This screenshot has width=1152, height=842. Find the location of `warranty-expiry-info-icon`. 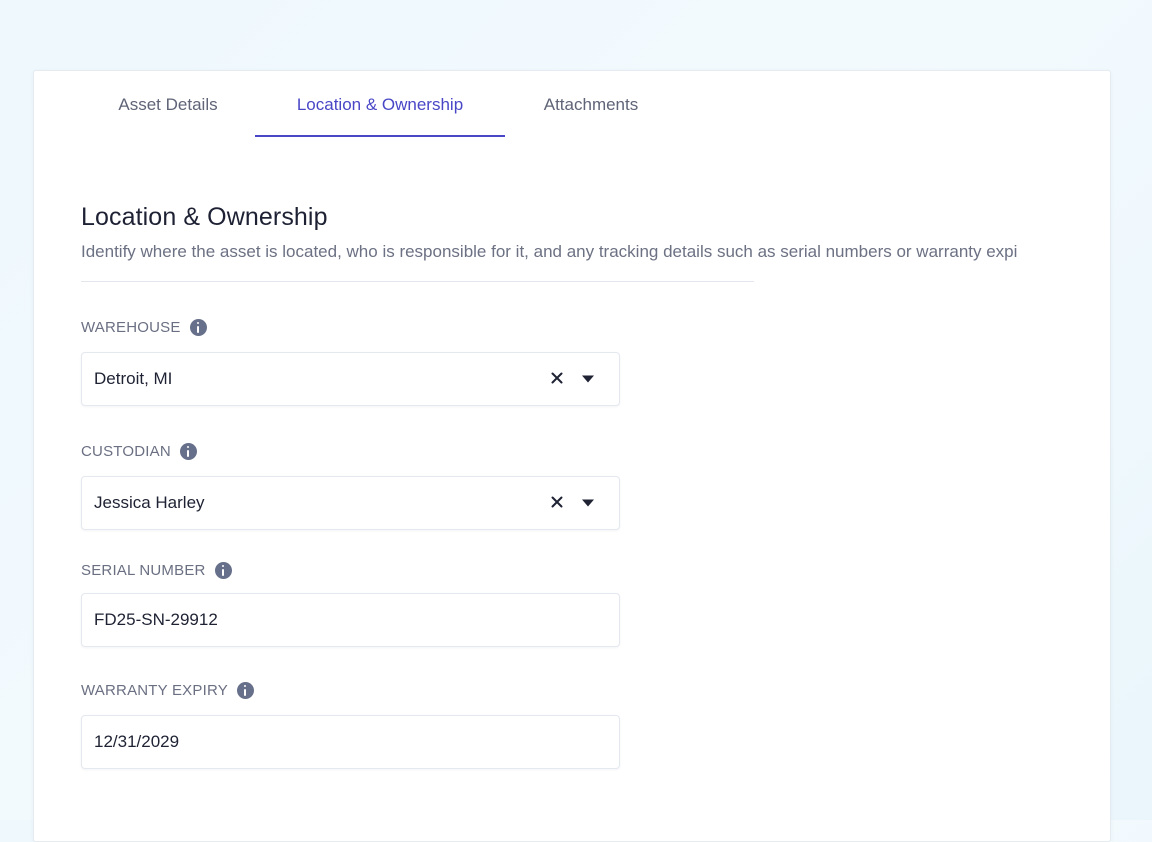

warranty-expiry-info-icon is located at coordinates (245, 690).